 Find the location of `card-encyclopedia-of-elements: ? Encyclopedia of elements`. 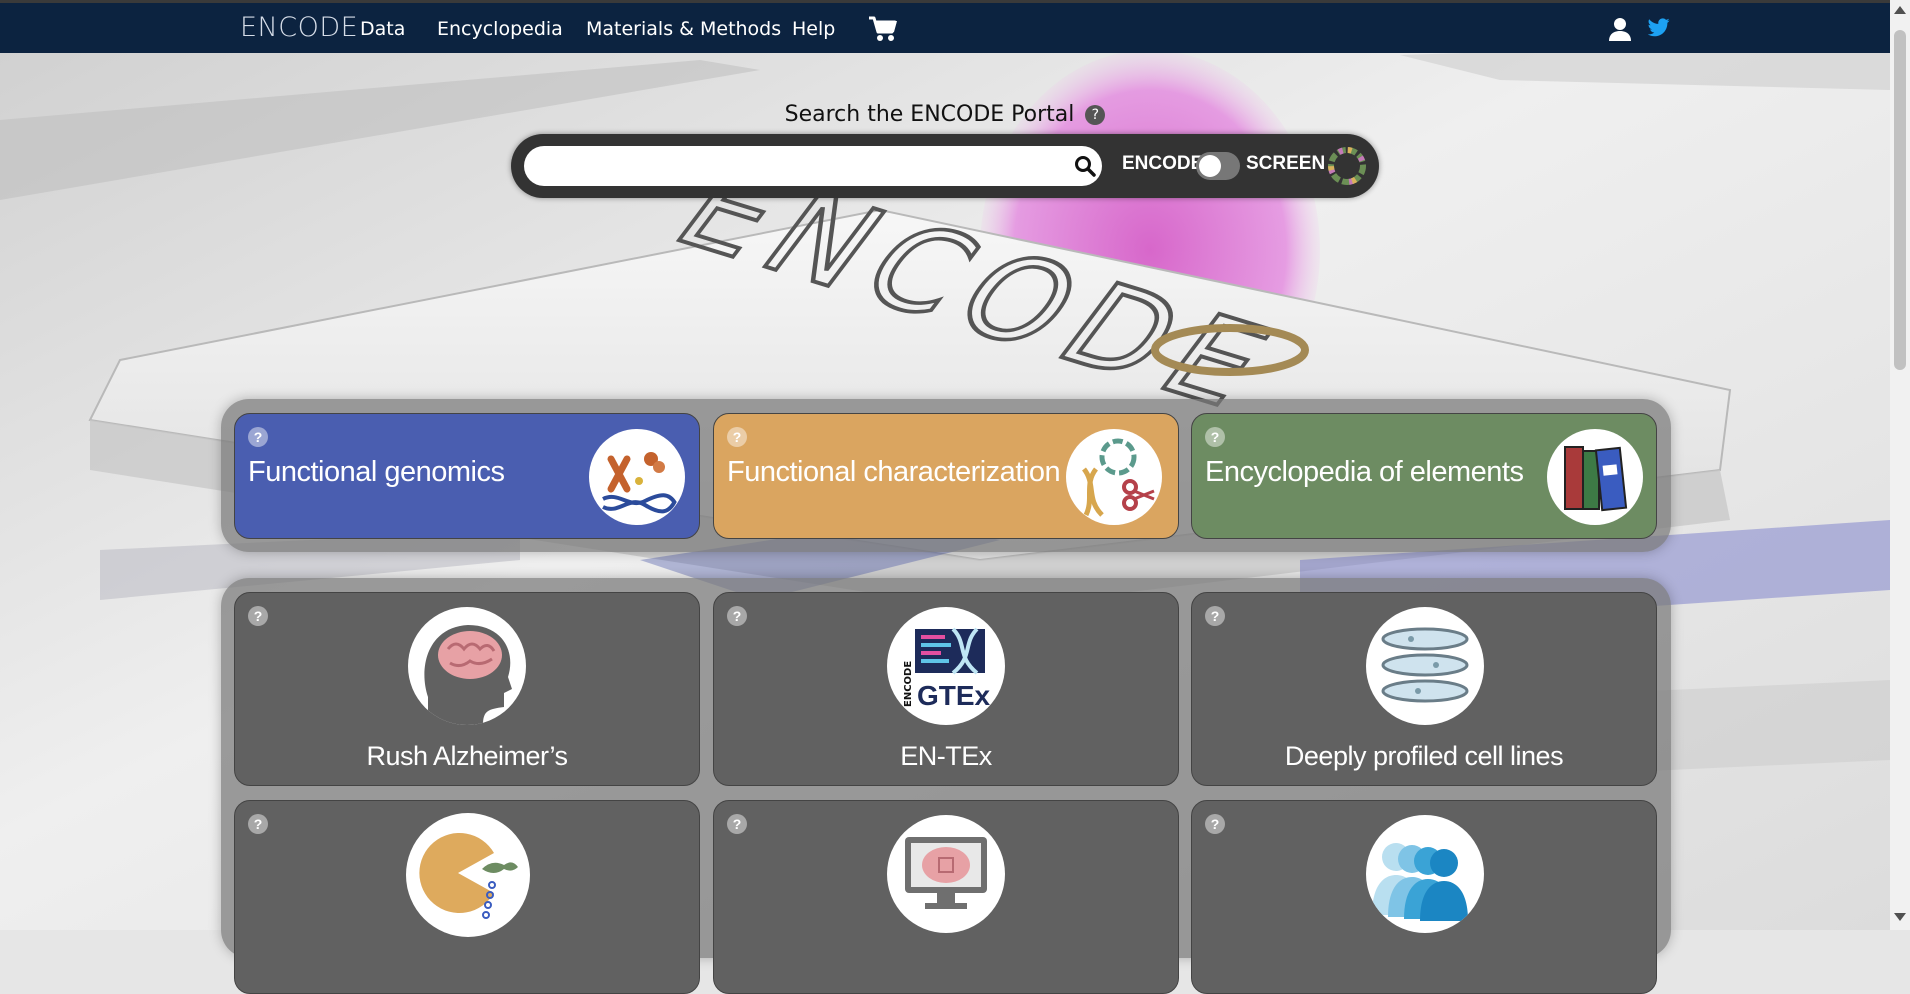

card-encyclopedia-of-elements: ? Encyclopedia of elements is located at coordinates (1424, 476).